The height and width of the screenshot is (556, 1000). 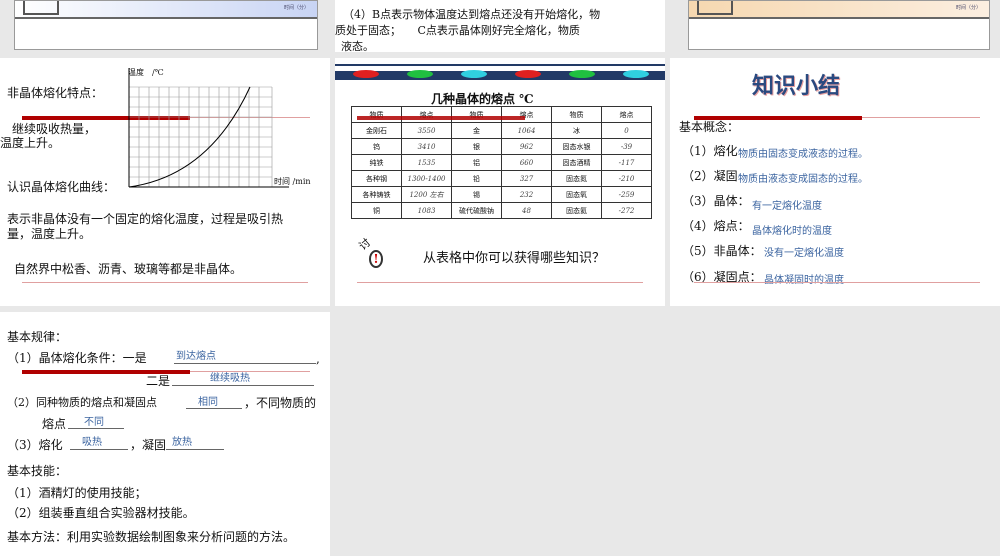 What do you see at coordinates (576, 210) in the screenshot?
I see `cell: 固态氦` at bounding box center [576, 210].